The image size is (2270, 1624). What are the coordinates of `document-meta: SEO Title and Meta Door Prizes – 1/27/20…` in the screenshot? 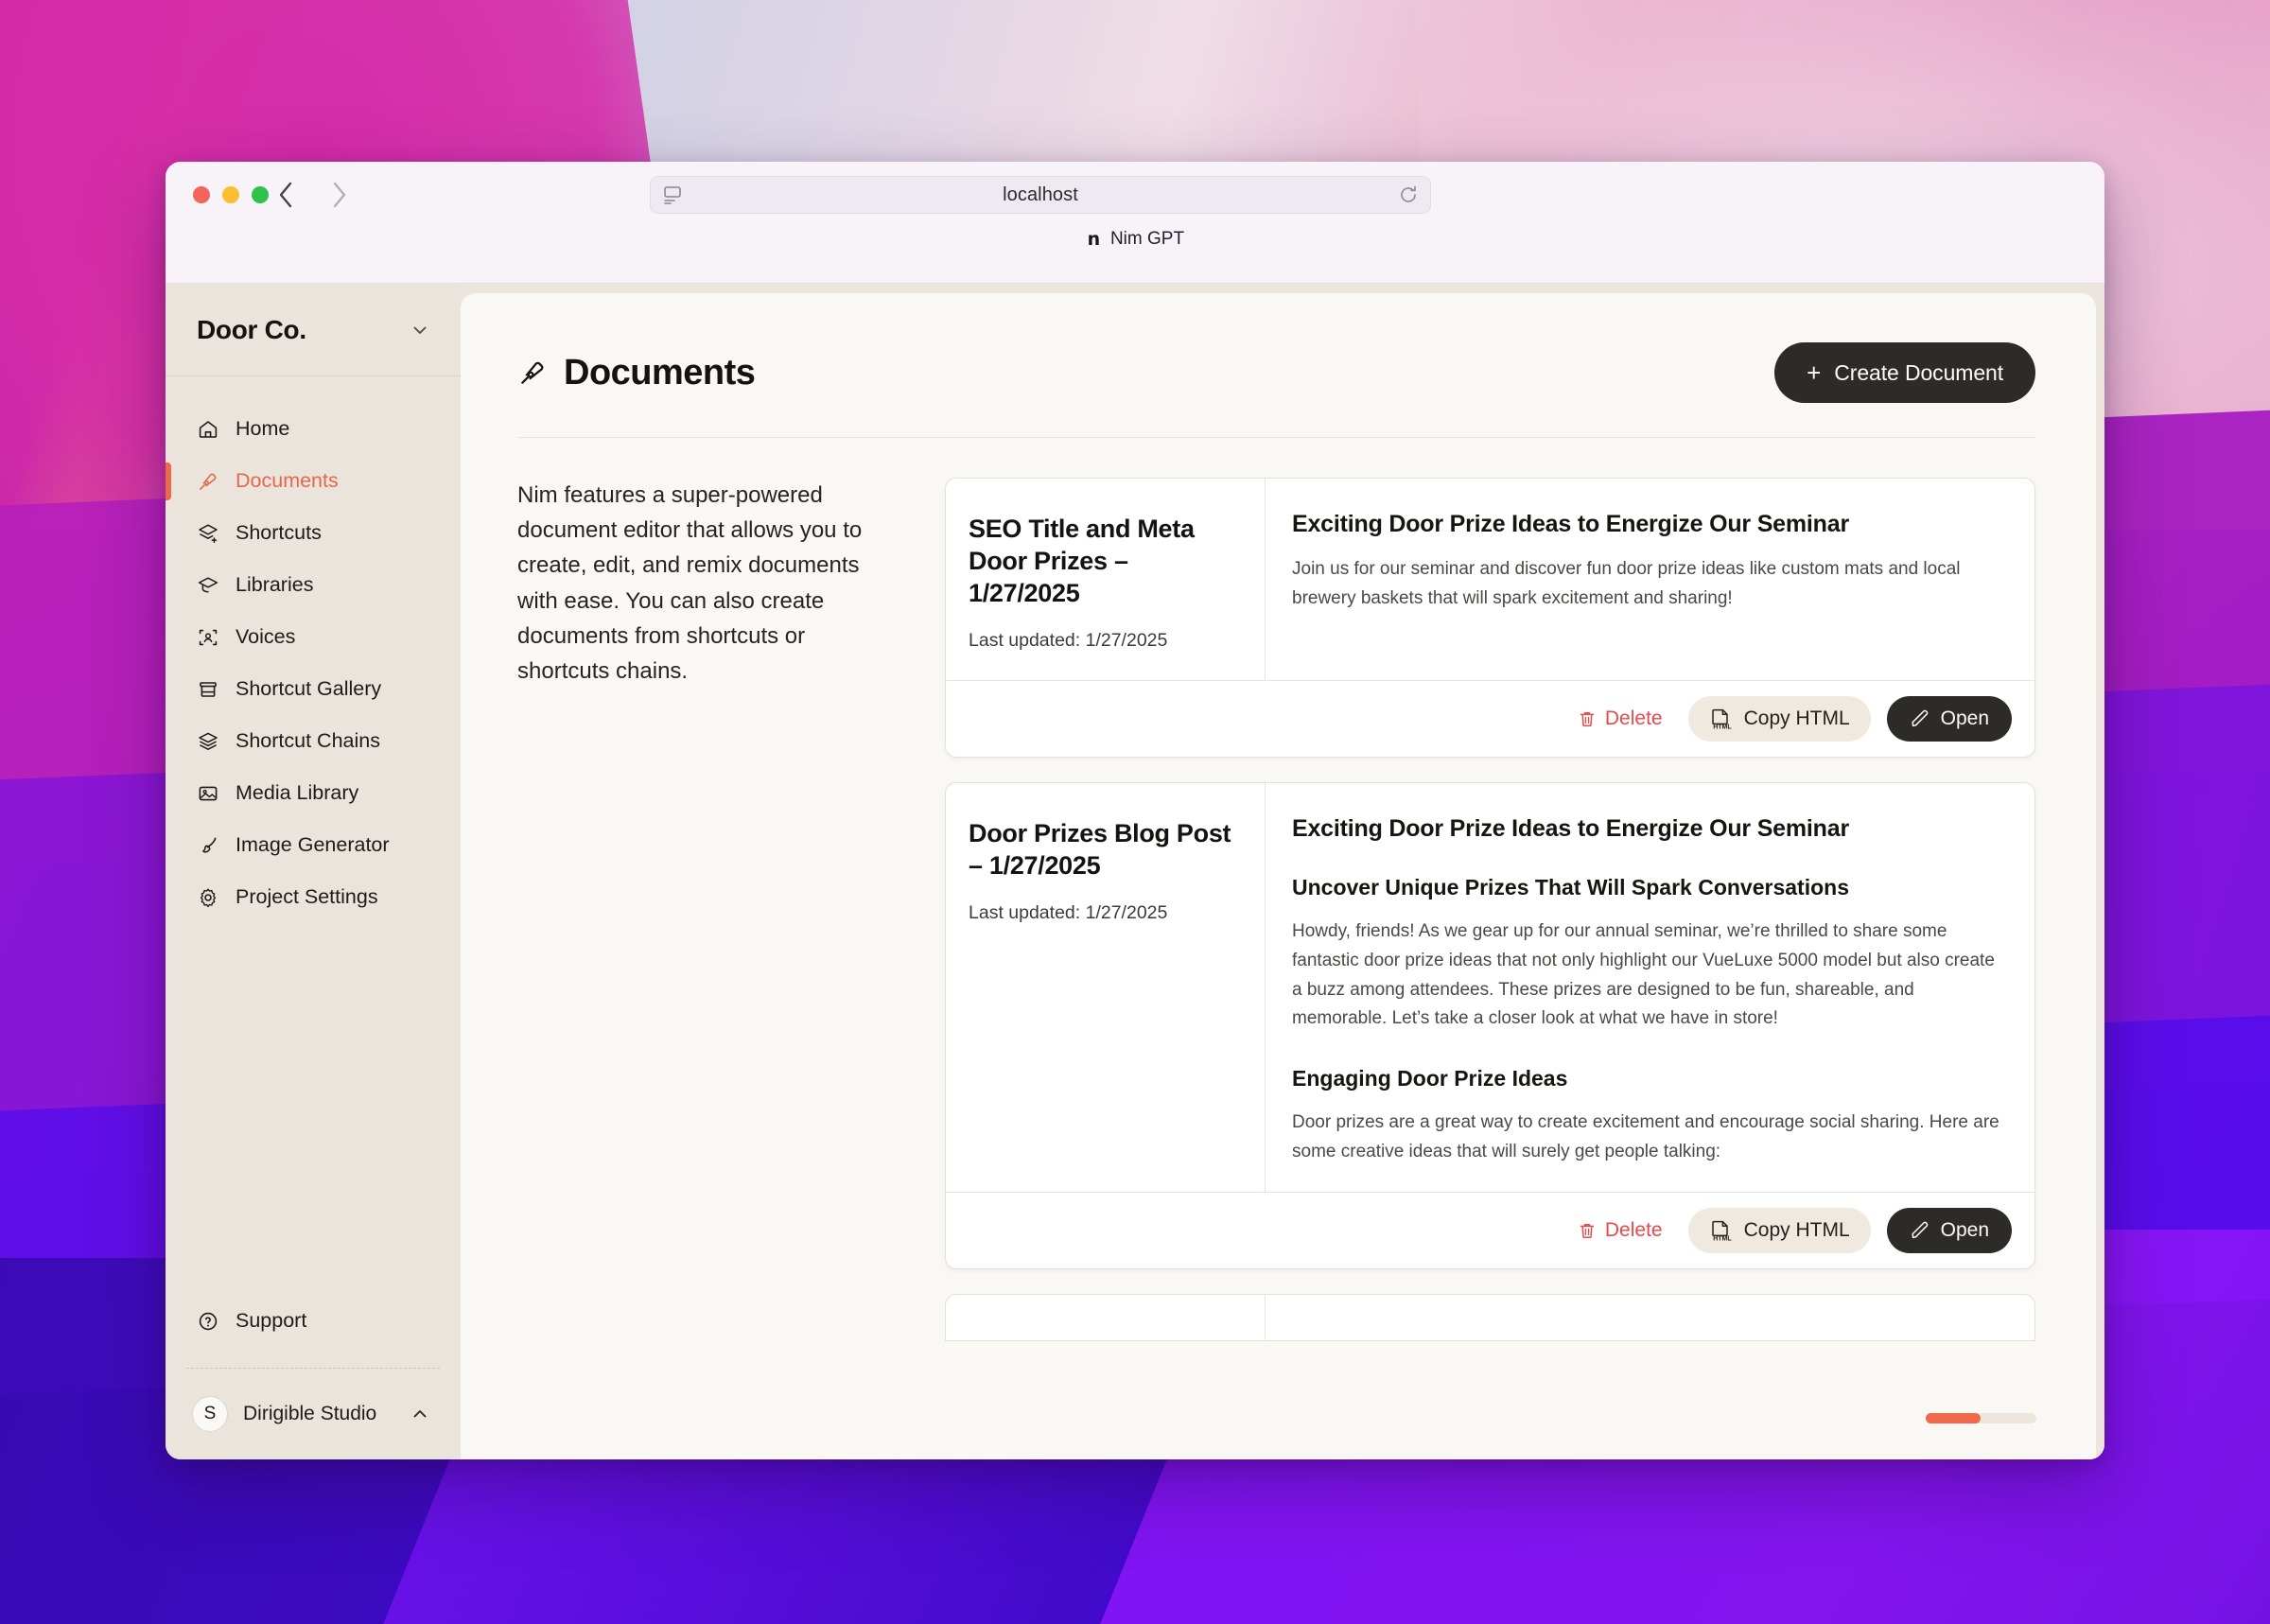 It's located at (1106, 580).